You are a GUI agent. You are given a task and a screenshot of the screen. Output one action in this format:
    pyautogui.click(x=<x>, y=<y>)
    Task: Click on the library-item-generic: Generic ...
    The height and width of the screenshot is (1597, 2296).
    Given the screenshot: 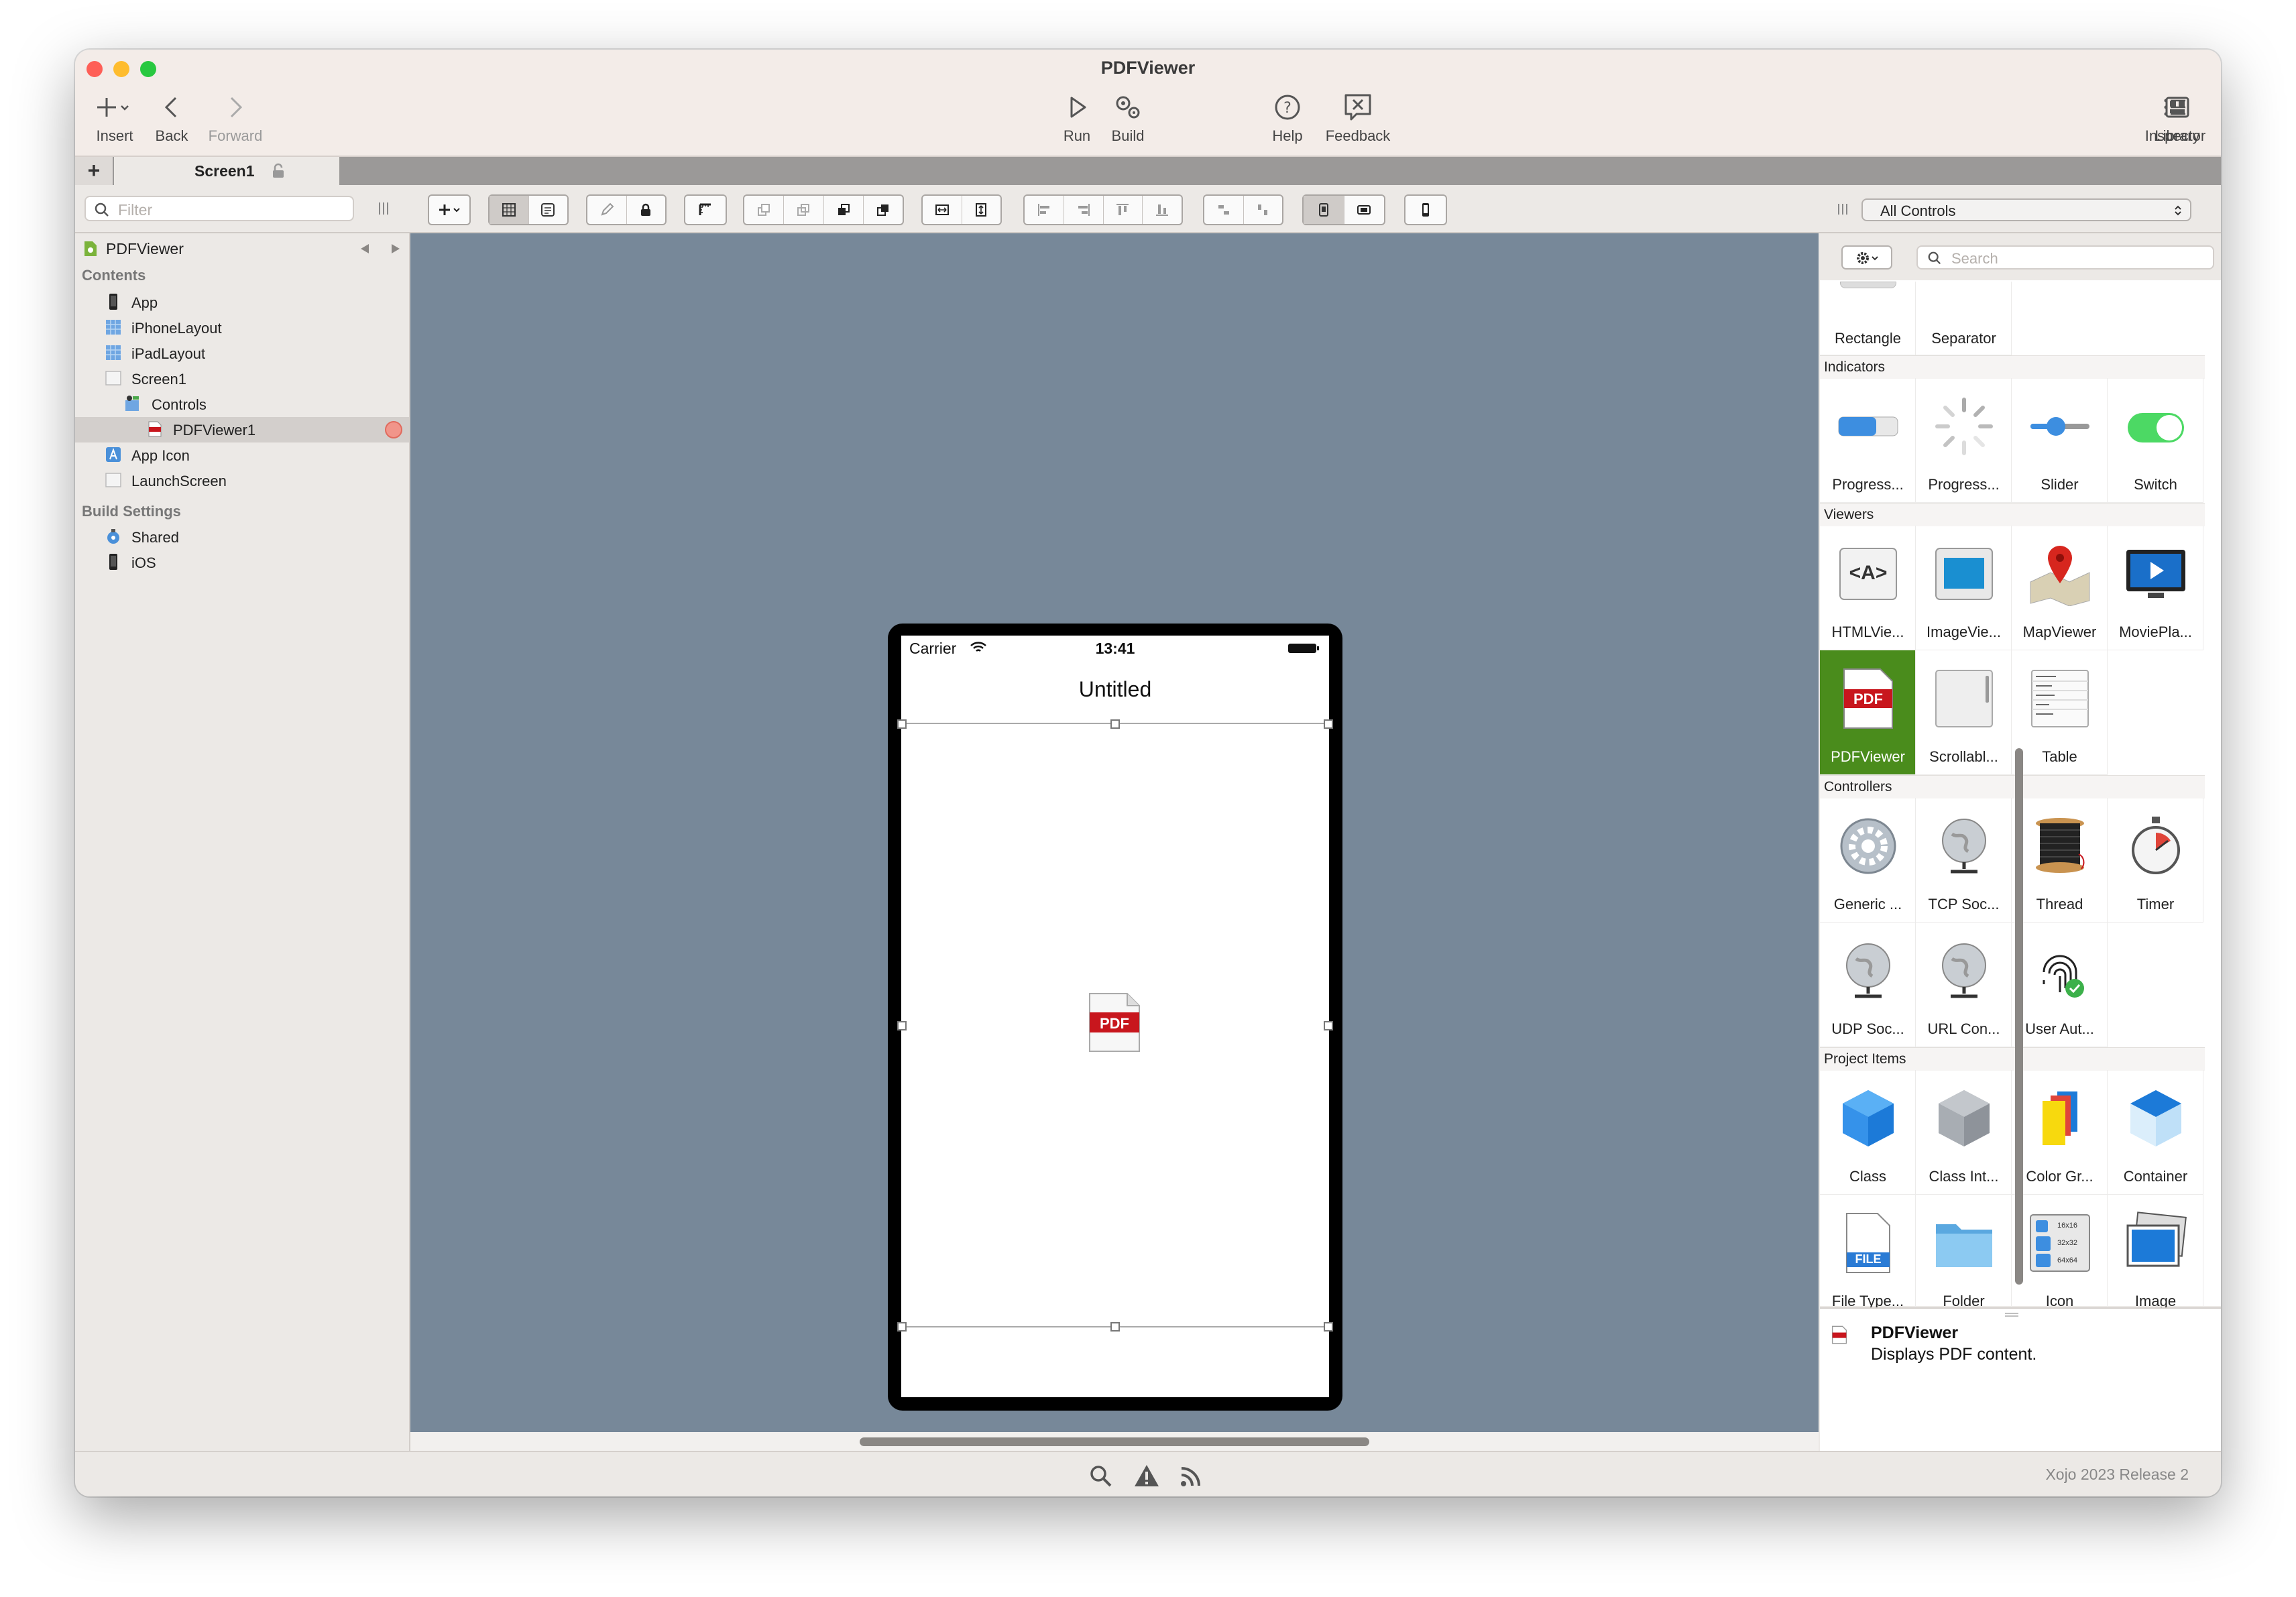 What is the action you would take?
    pyautogui.click(x=1868, y=860)
    